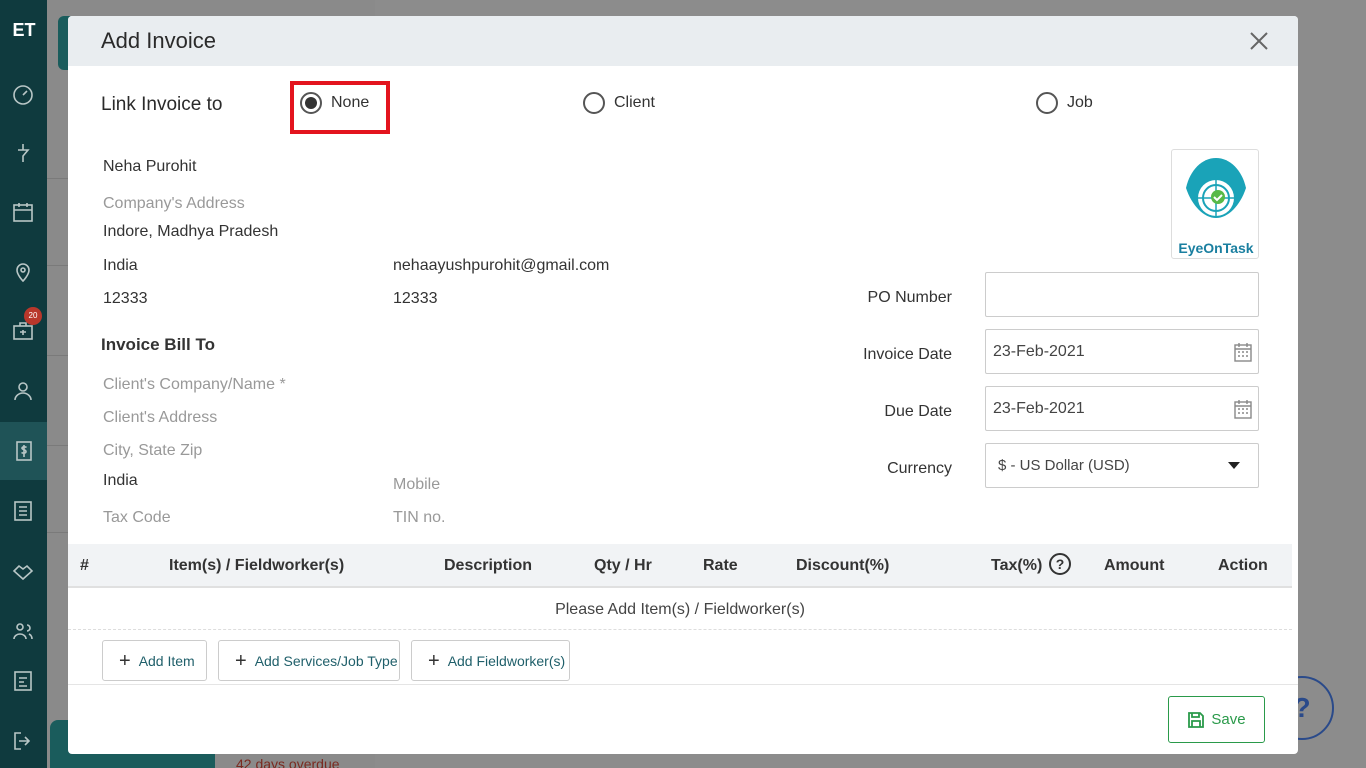 The image size is (1366, 768). I want to click on add-services-button: + Add Services/Job Type, so click(309, 660).